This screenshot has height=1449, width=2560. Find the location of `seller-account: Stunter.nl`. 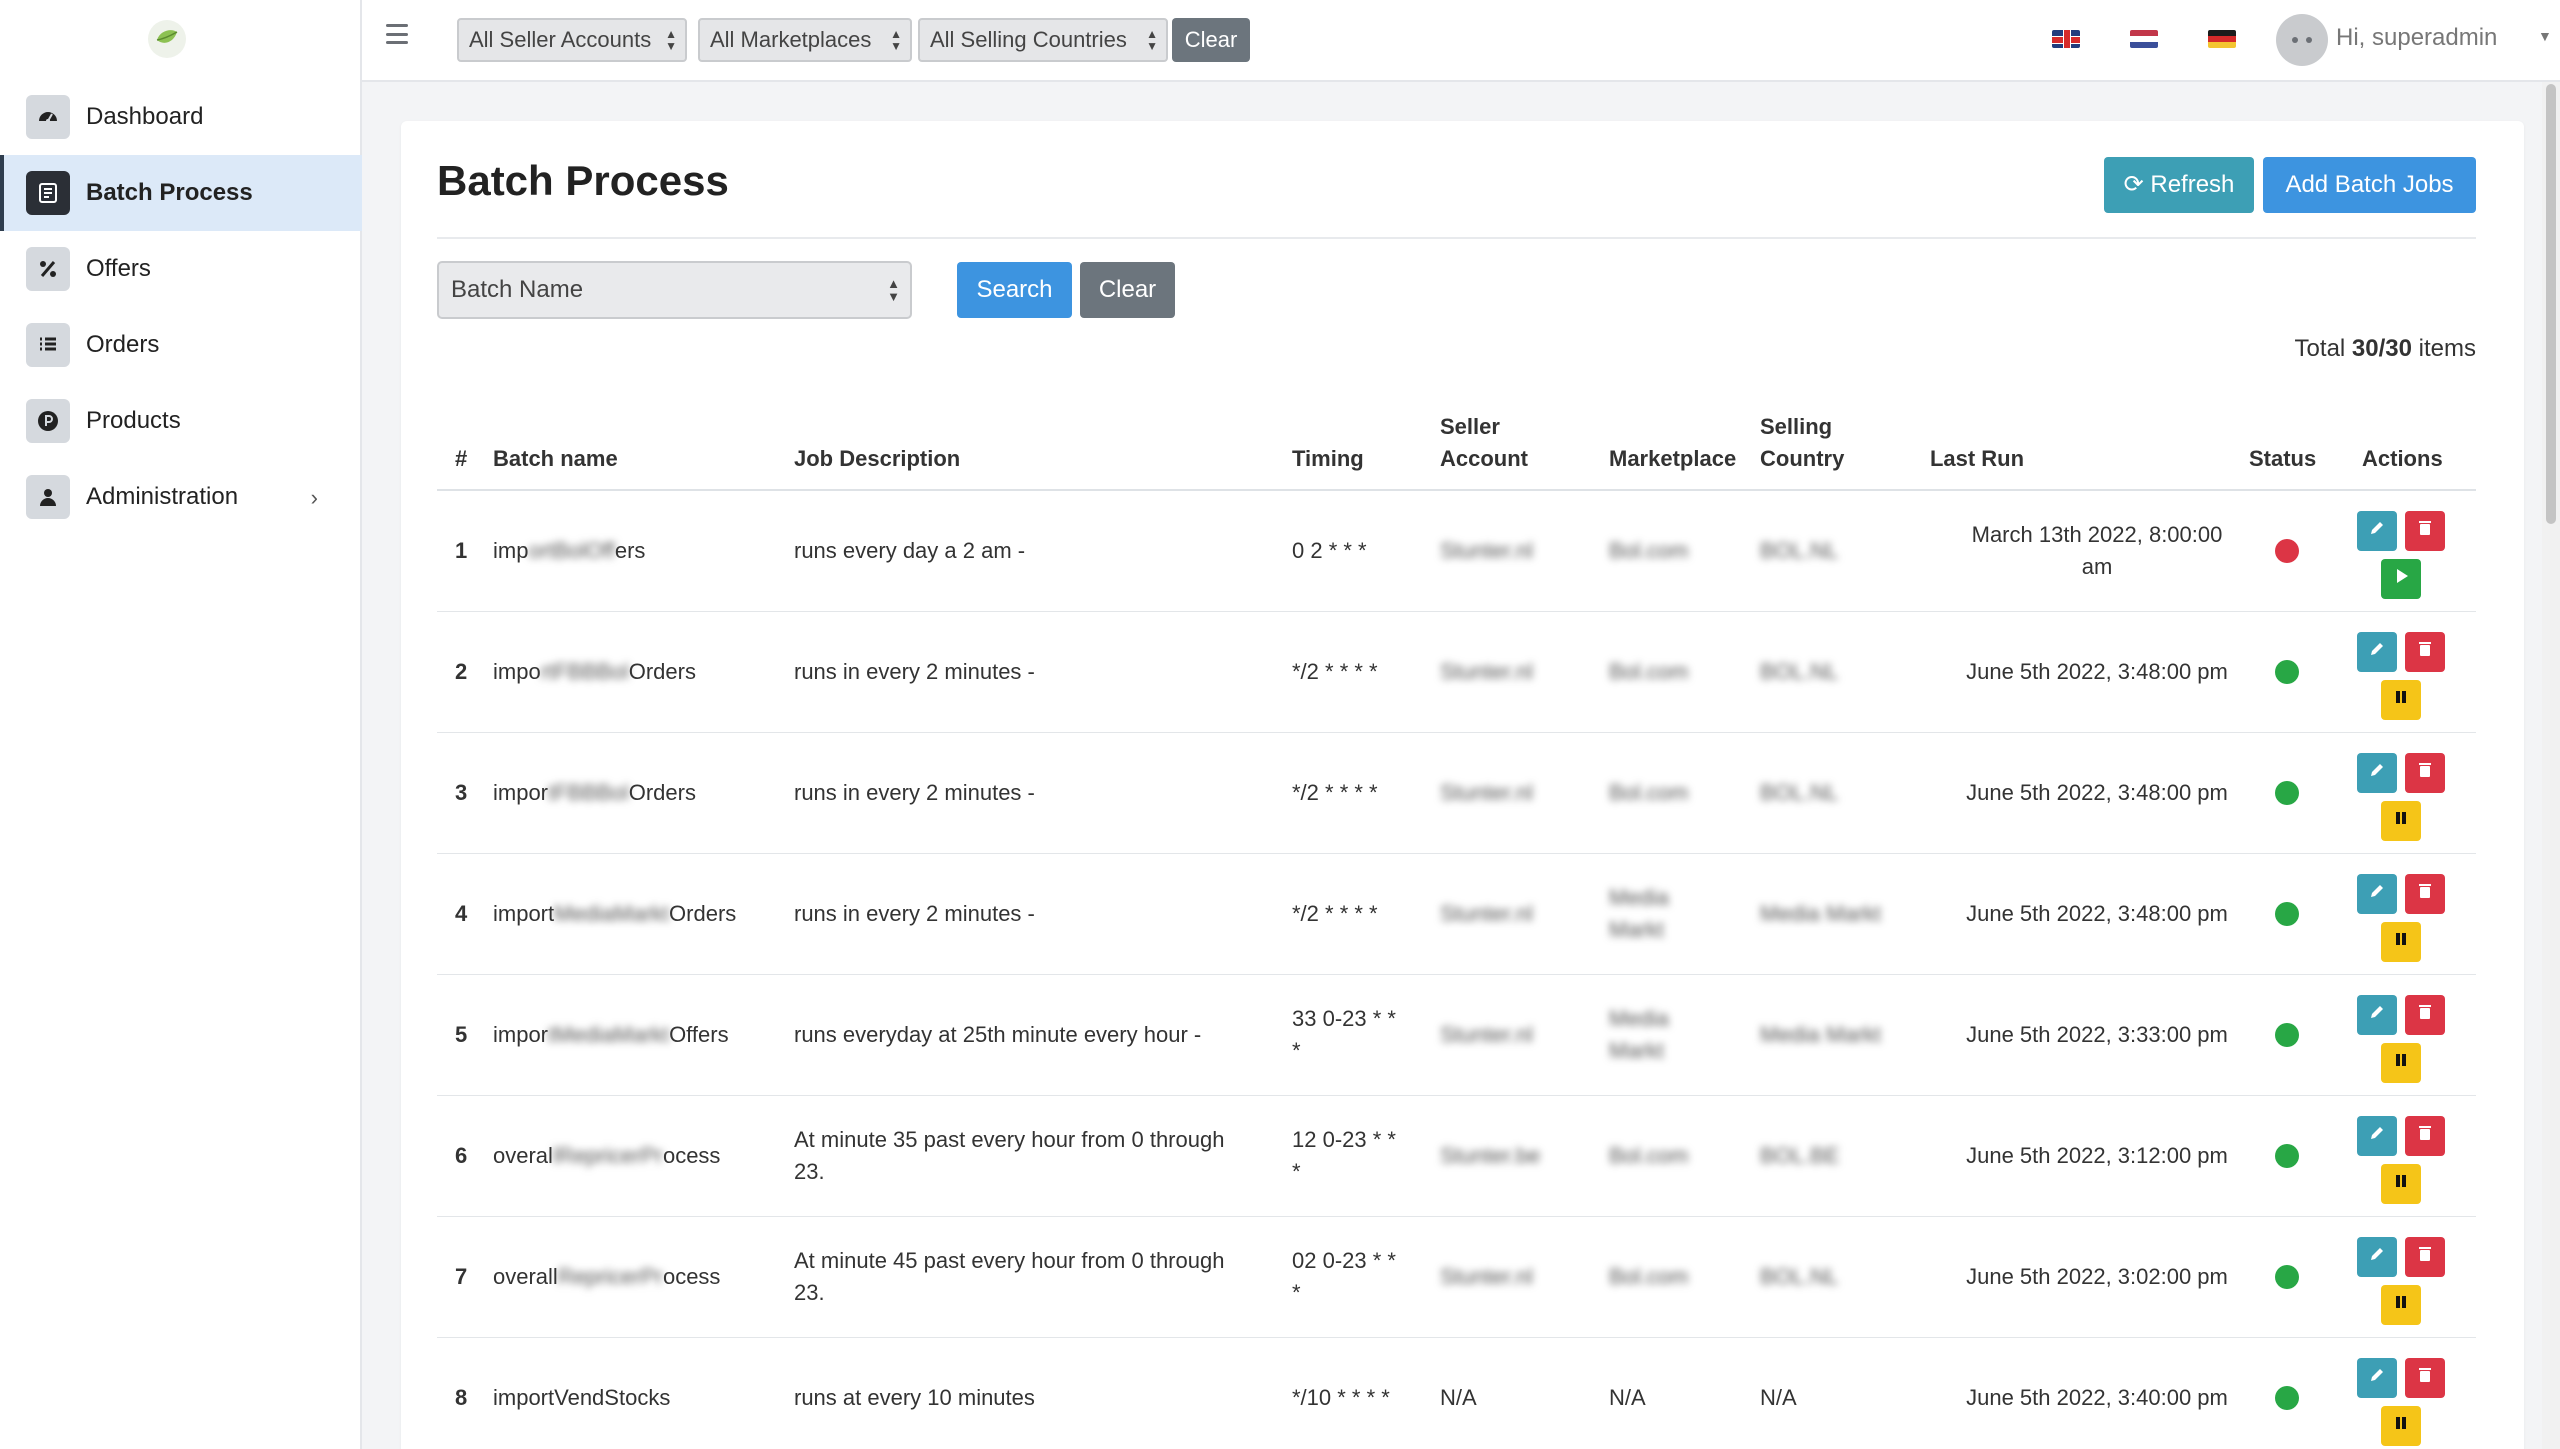

seller-account: Stunter.nl is located at coordinates (1486, 792).